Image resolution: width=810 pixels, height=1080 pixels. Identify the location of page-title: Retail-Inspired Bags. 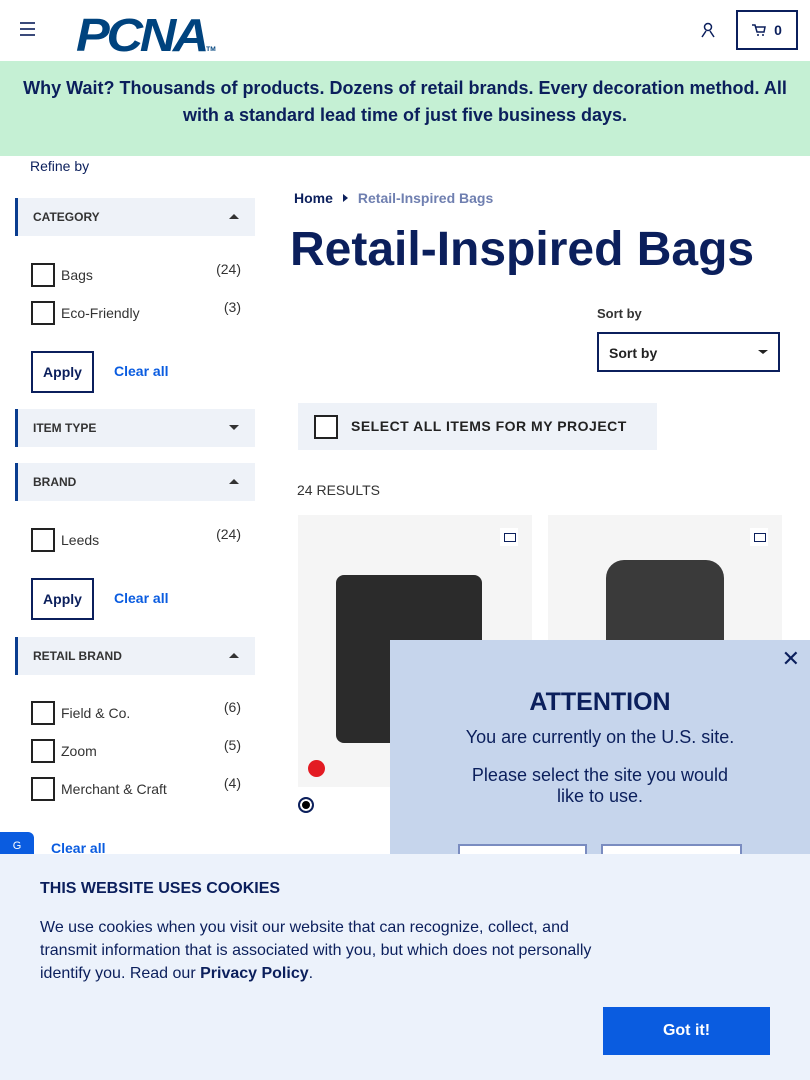
(522, 249).